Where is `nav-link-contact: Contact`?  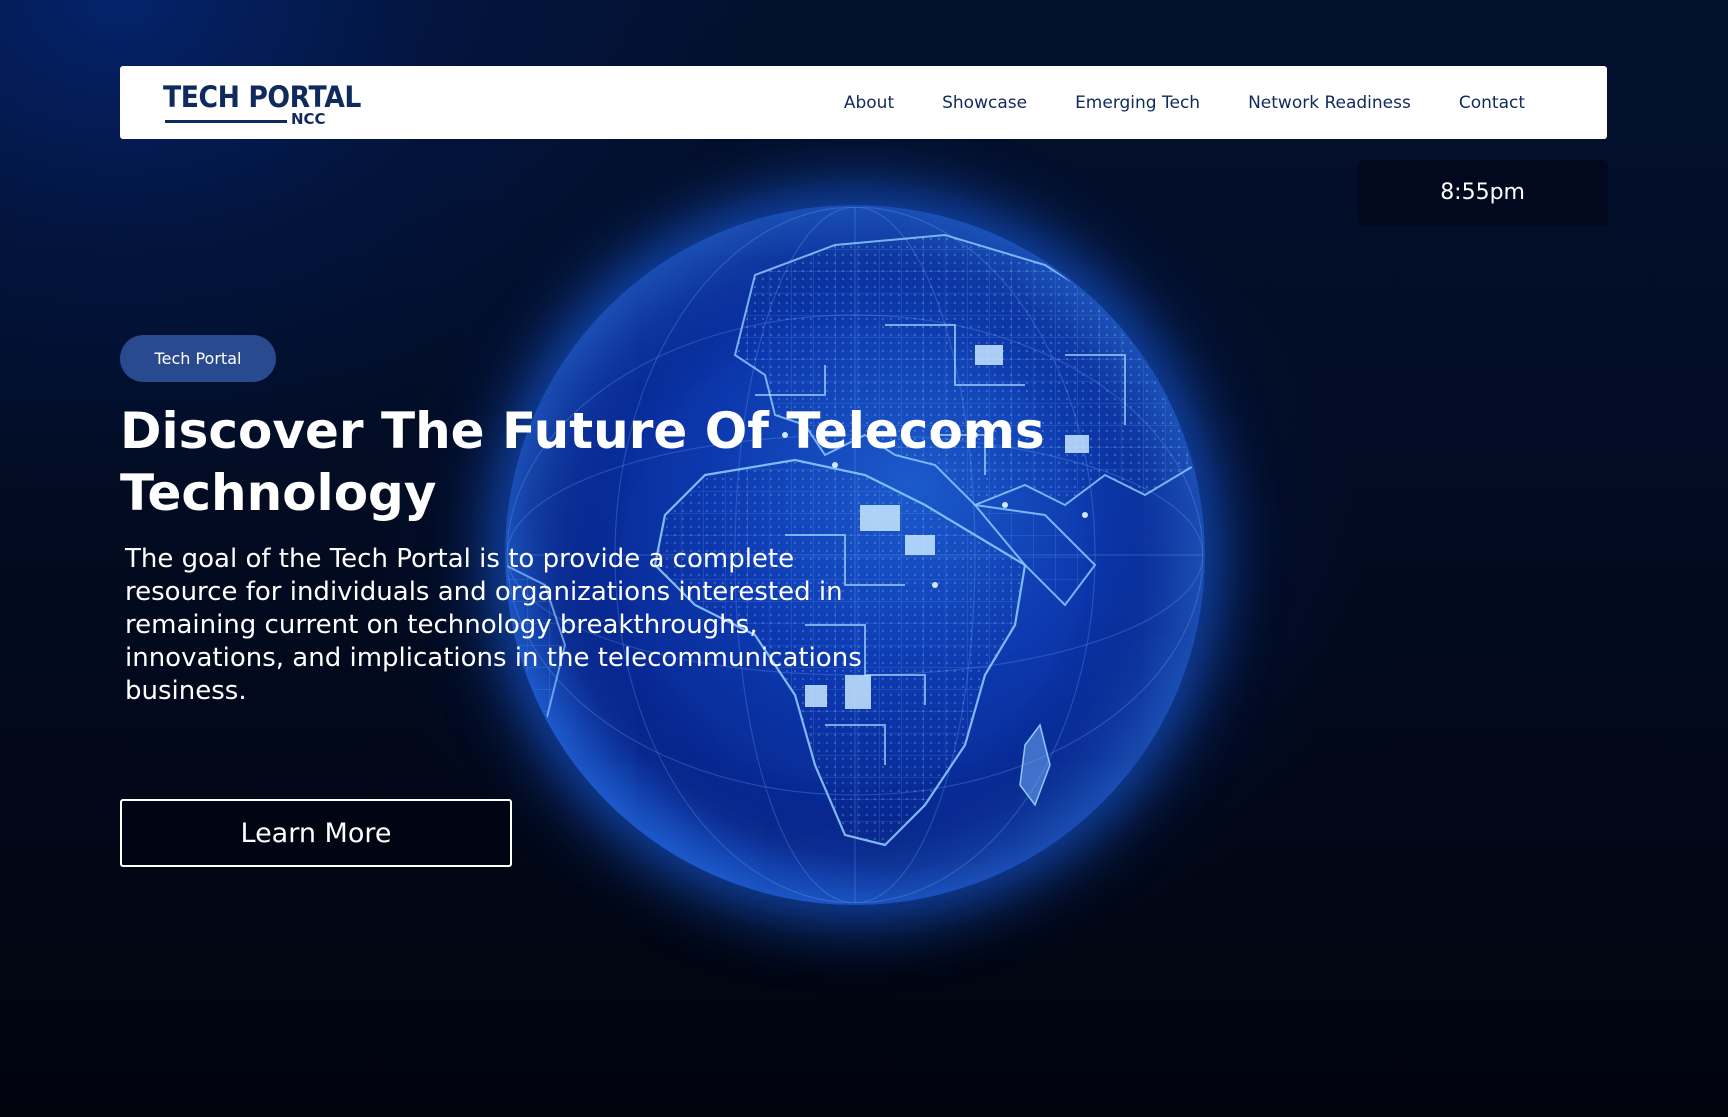
nav-link-contact: Contact is located at coordinates (1492, 103).